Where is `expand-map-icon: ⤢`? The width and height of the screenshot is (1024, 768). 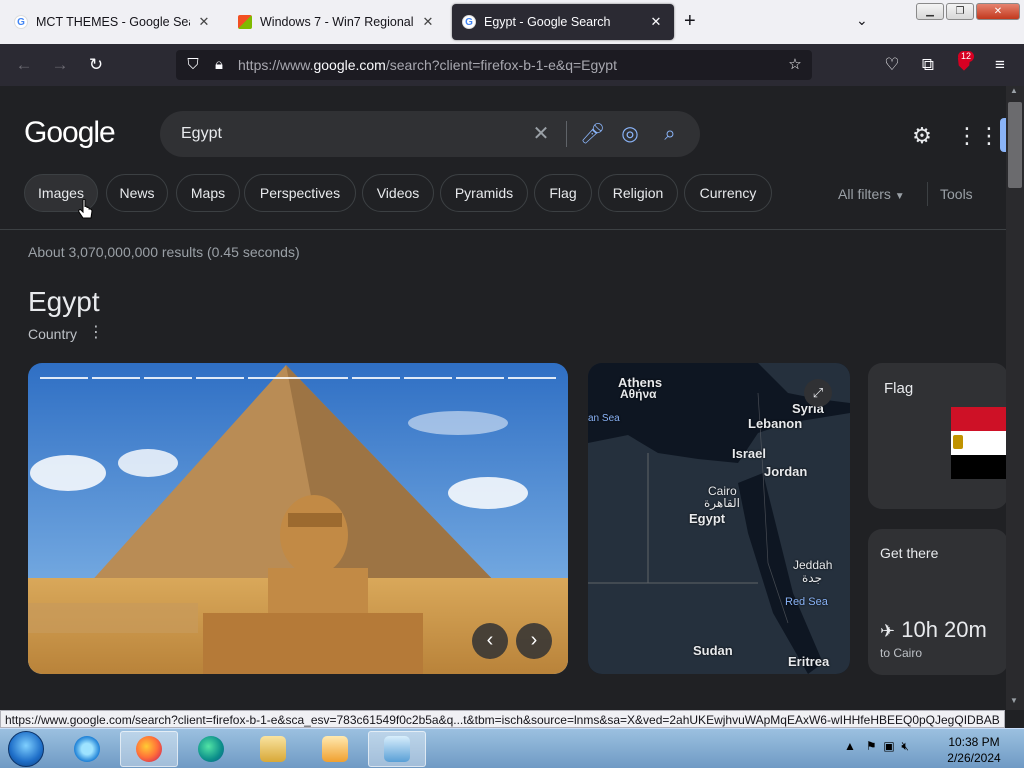
expand-map-icon: ⤢ is located at coordinates (818, 393).